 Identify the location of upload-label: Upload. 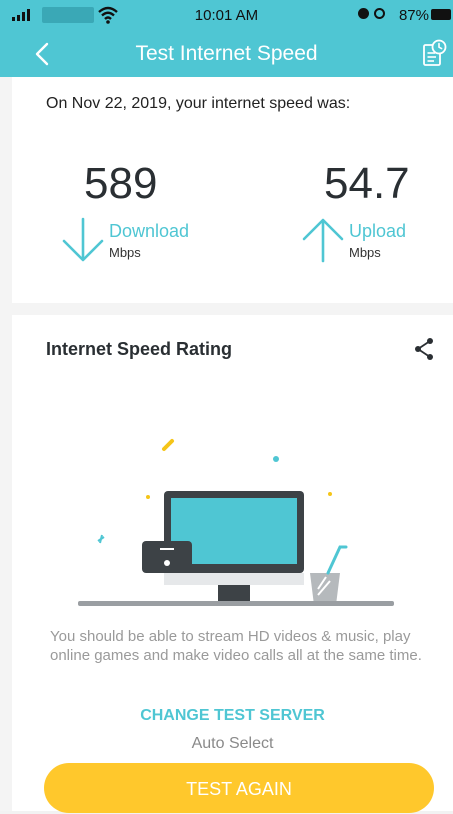
(378, 231).